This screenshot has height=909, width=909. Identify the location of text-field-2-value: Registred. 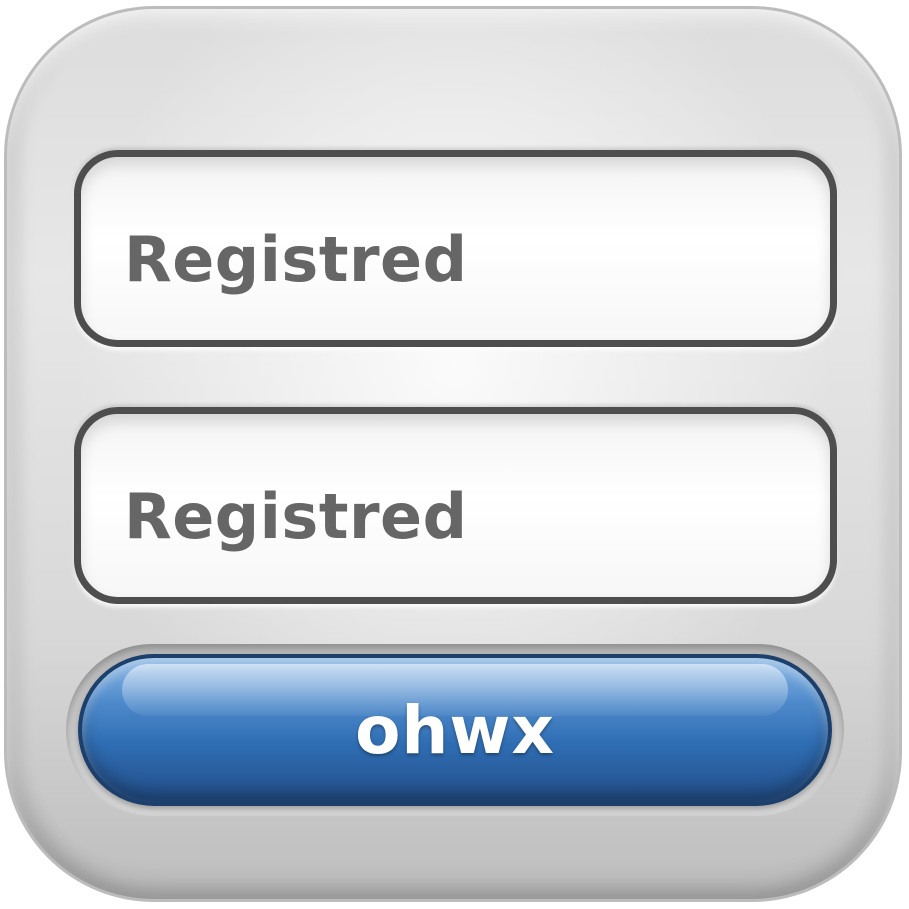
(296, 516).